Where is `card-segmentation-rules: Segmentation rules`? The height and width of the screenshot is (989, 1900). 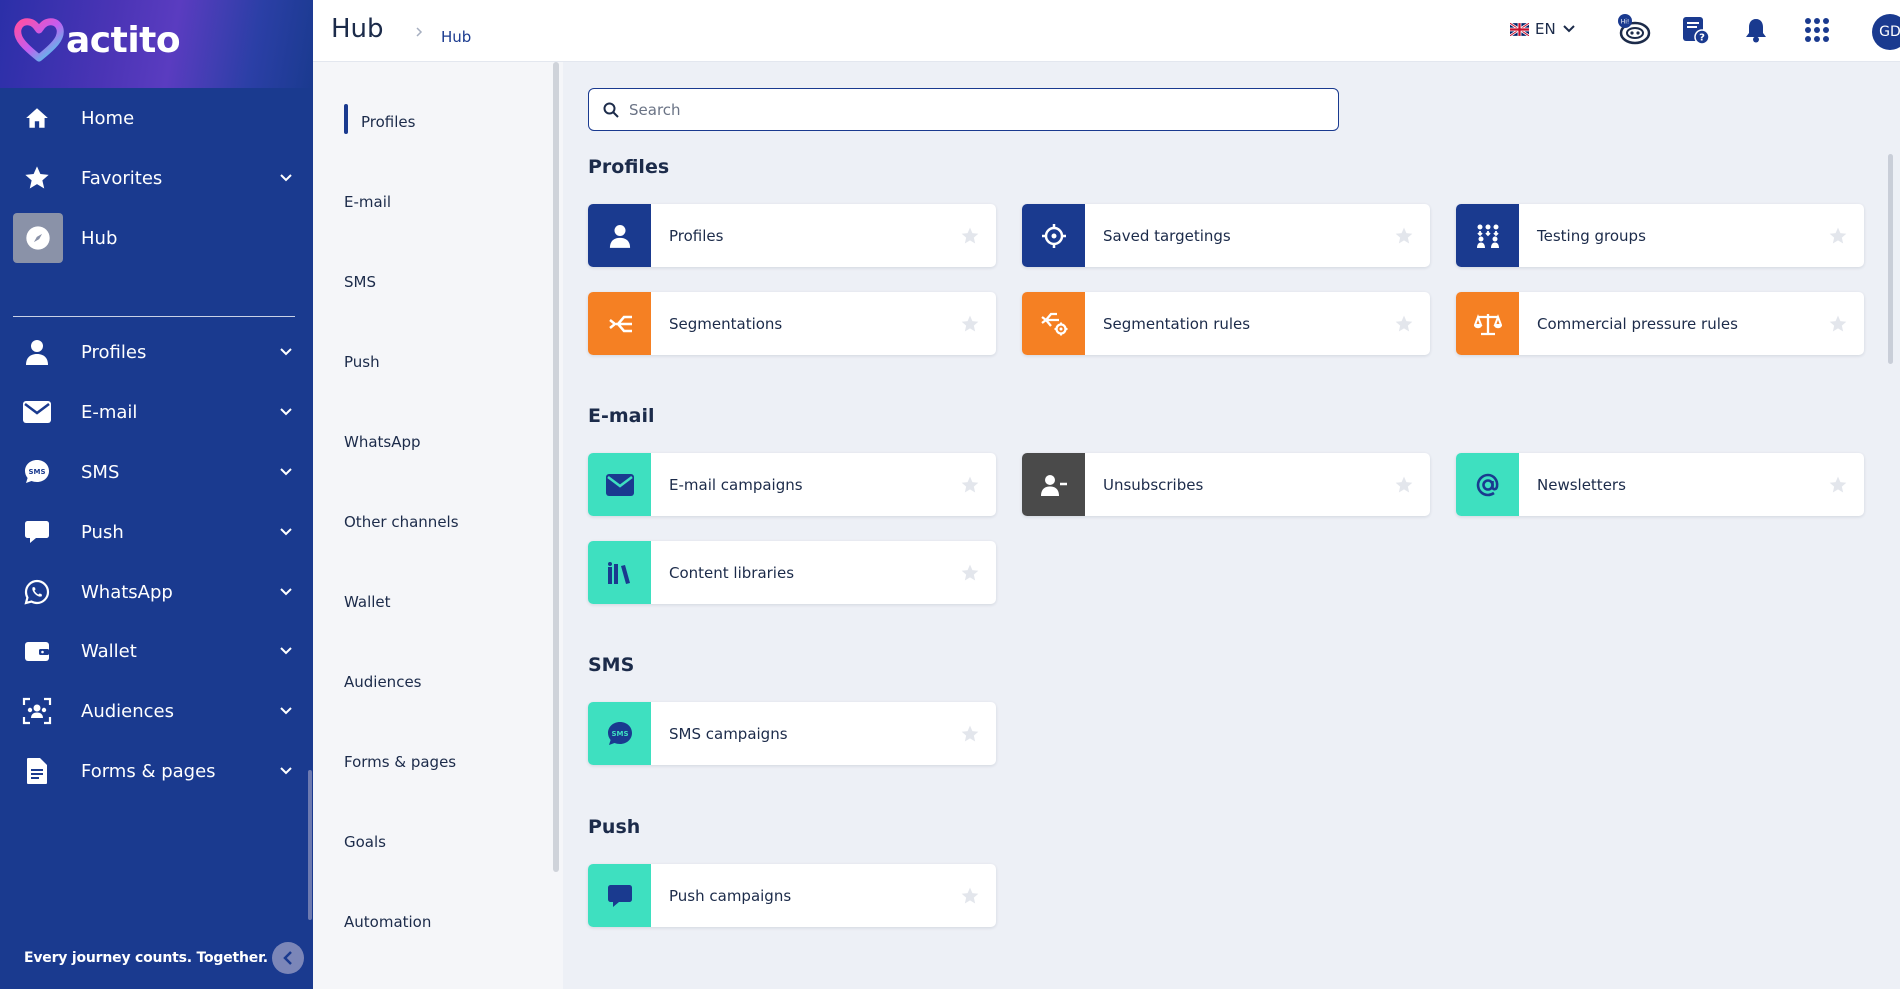
card-segmentation-rules: Segmentation rules is located at coordinates (1226, 323).